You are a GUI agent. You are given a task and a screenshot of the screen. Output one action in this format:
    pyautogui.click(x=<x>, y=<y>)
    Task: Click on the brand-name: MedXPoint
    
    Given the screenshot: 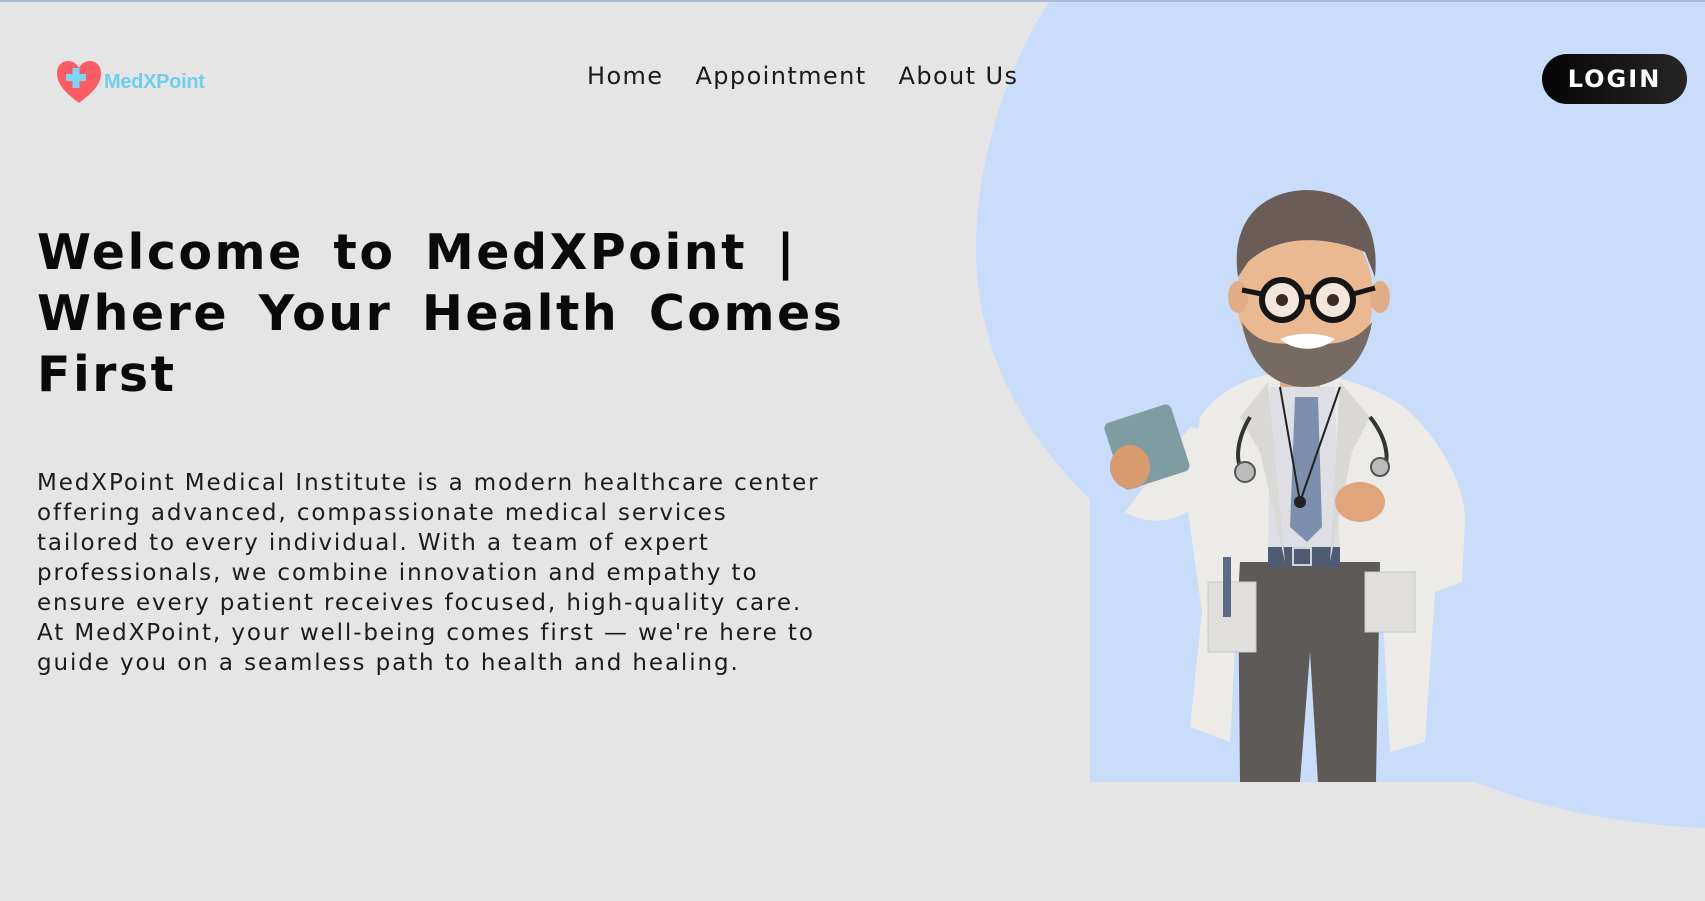 What is the action you would take?
    pyautogui.click(x=154, y=81)
    